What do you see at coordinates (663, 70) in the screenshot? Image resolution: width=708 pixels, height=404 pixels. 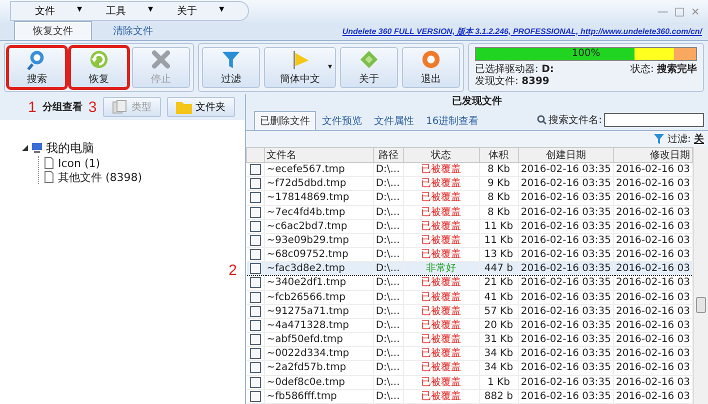 I see `state-text: 状态: 搜索完毕` at bounding box center [663, 70].